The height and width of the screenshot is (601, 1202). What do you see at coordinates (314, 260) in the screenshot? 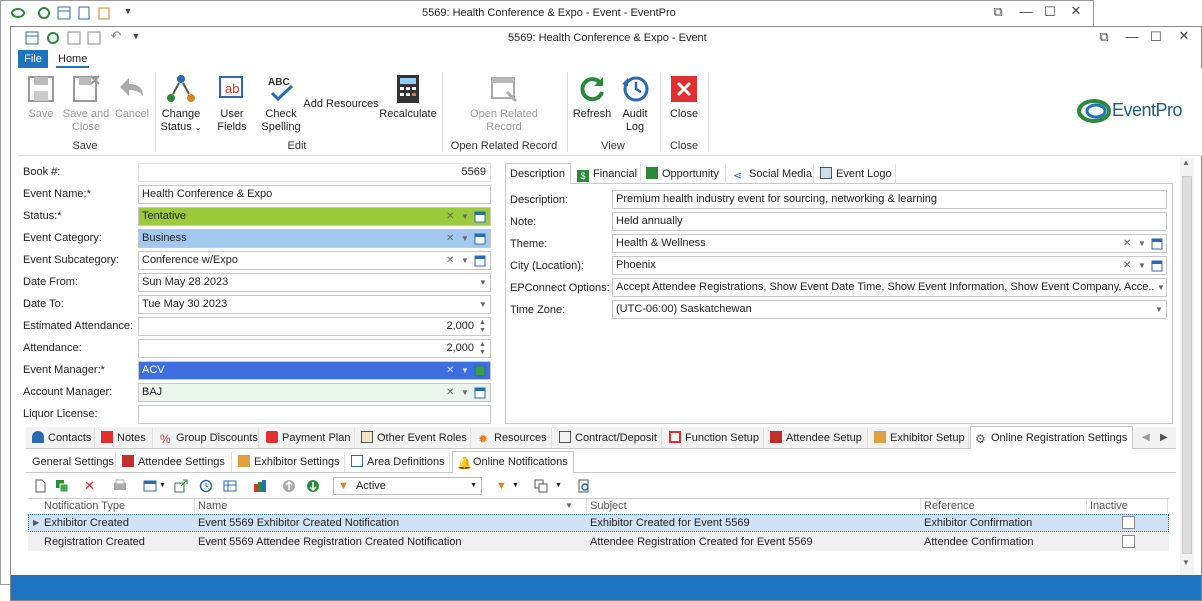
I see `event-subcategory-field: Conference w/Expo ✕ ▼` at bounding box center [314, 260].